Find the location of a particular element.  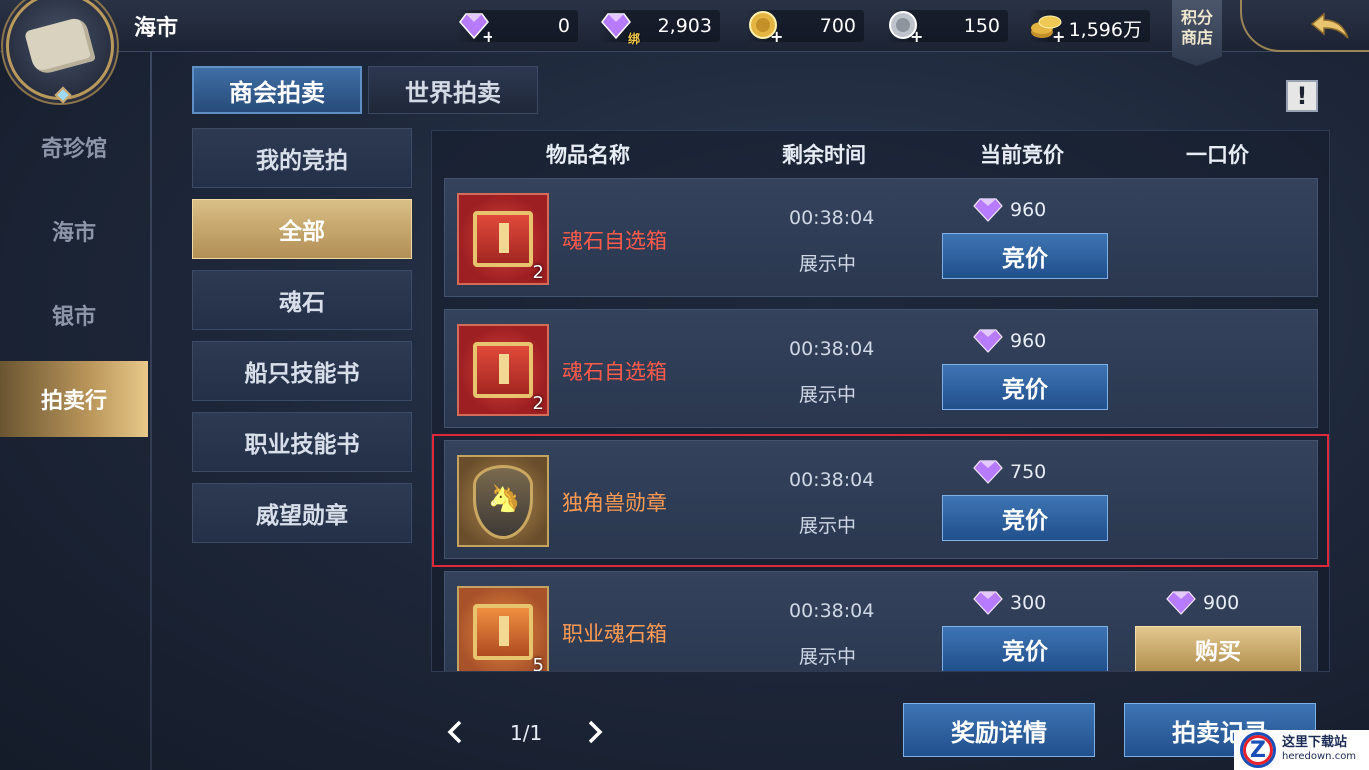

page-title: 海市 is located at coordinates (156, 28).